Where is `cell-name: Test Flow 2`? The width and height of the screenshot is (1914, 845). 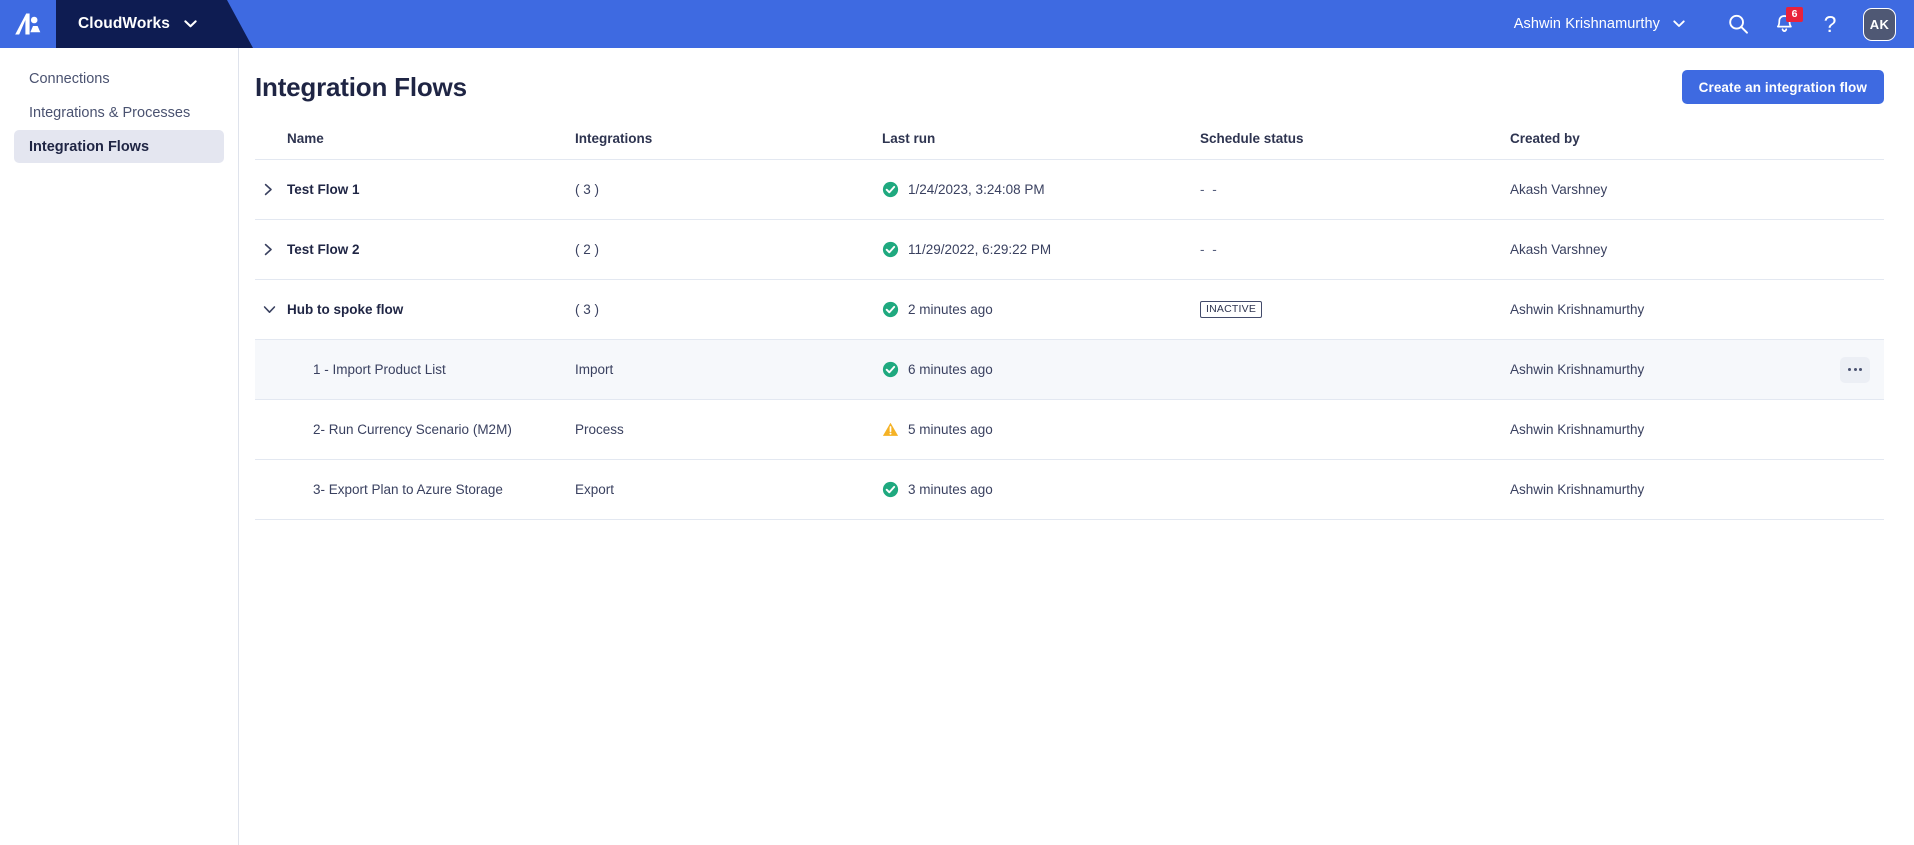
cell-name: Test Flow 2 is located at coordinates (415, 249).